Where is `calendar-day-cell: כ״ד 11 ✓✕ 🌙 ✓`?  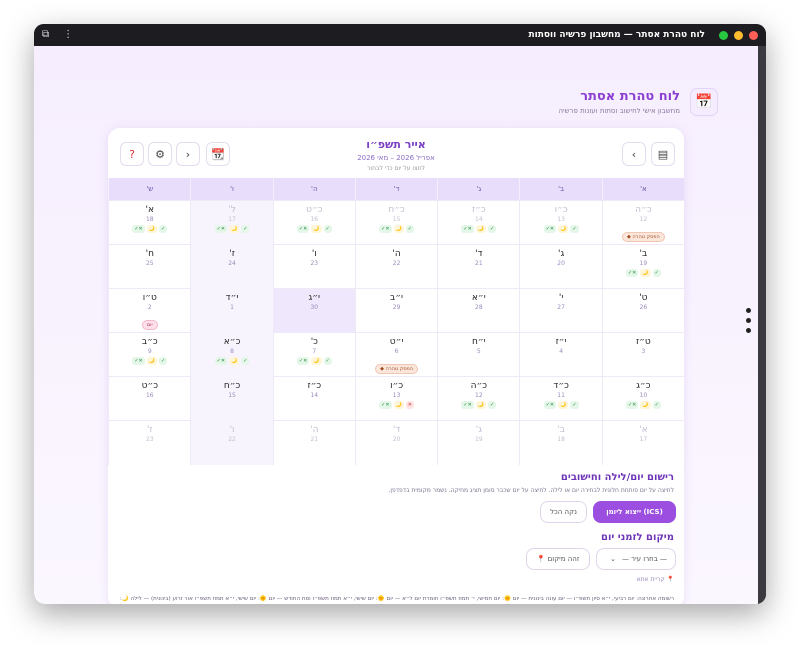
calendar-day-cell: כ״ד 11 ✓✕ 🌙 ✓ is located at coordinates (560, 399).